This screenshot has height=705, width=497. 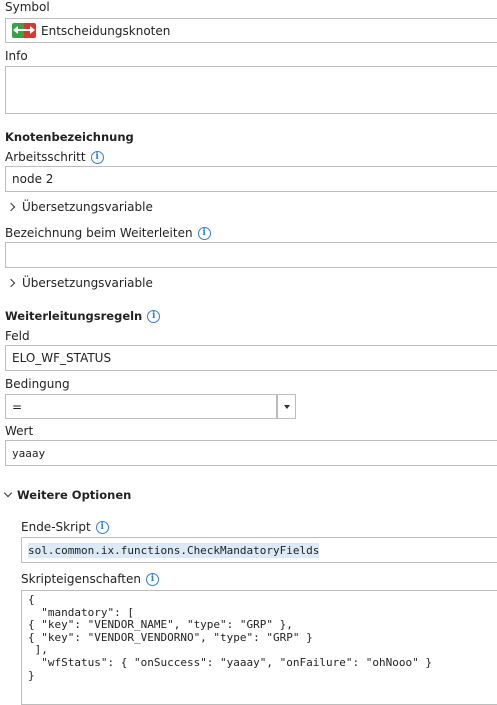 I want to click on condition-select: =, so click(x=141, y=406).